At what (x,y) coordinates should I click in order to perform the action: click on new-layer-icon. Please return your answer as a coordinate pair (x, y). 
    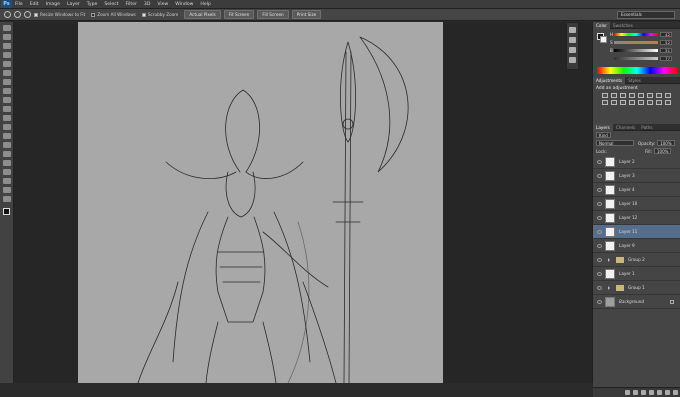
    Looking at the image, I should click on (667, 392).